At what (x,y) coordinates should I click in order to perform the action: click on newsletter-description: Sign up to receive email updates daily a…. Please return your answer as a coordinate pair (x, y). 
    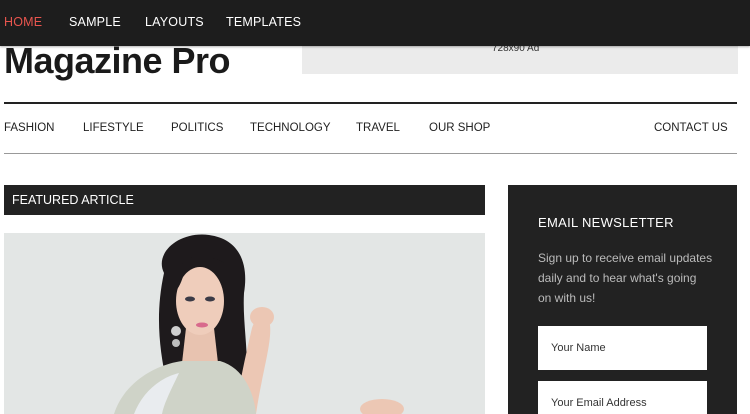
    Looking at the image, I should click on (625, 278).